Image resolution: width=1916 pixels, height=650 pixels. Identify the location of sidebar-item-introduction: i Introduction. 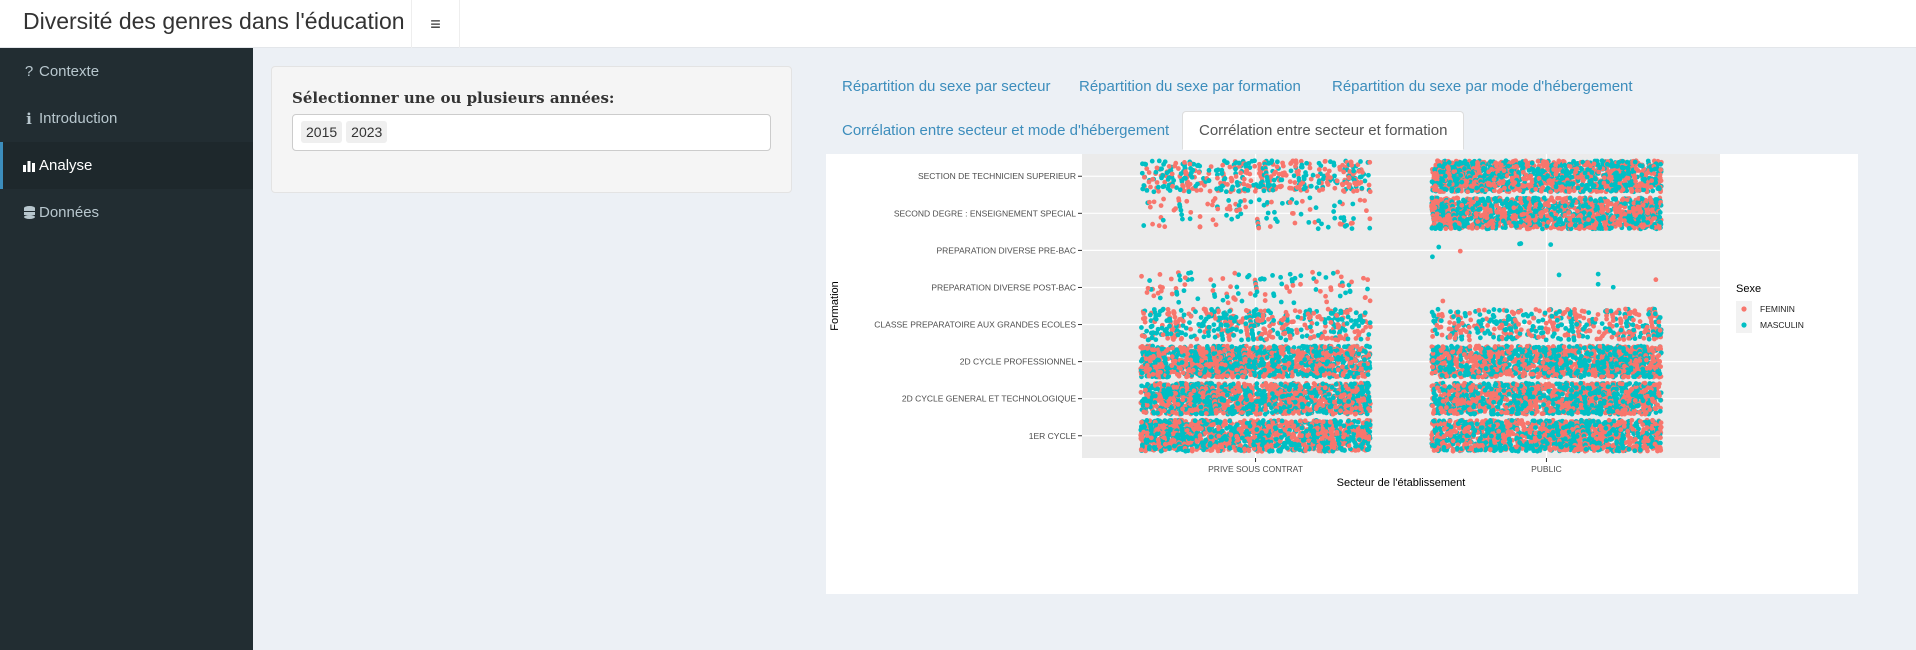
(126, 118).